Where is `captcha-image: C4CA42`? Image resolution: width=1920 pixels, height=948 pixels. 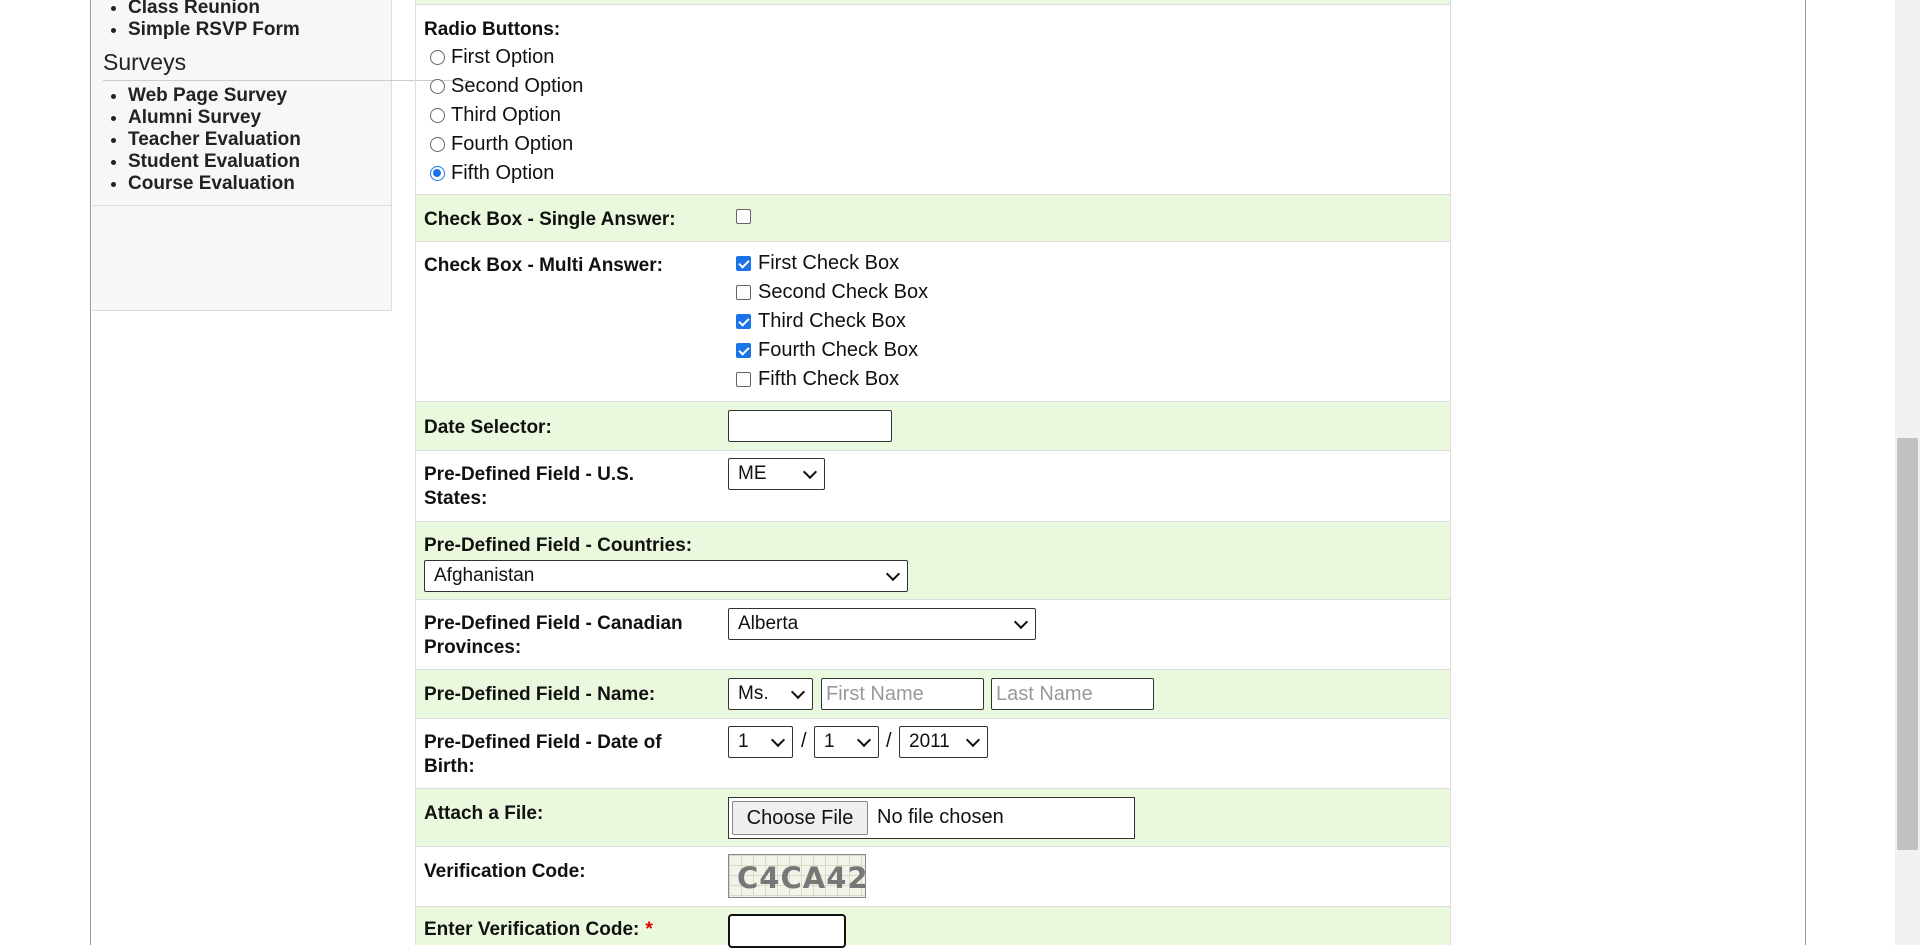
captcha-image: C4CA42 is located at coordinates (797, 876).